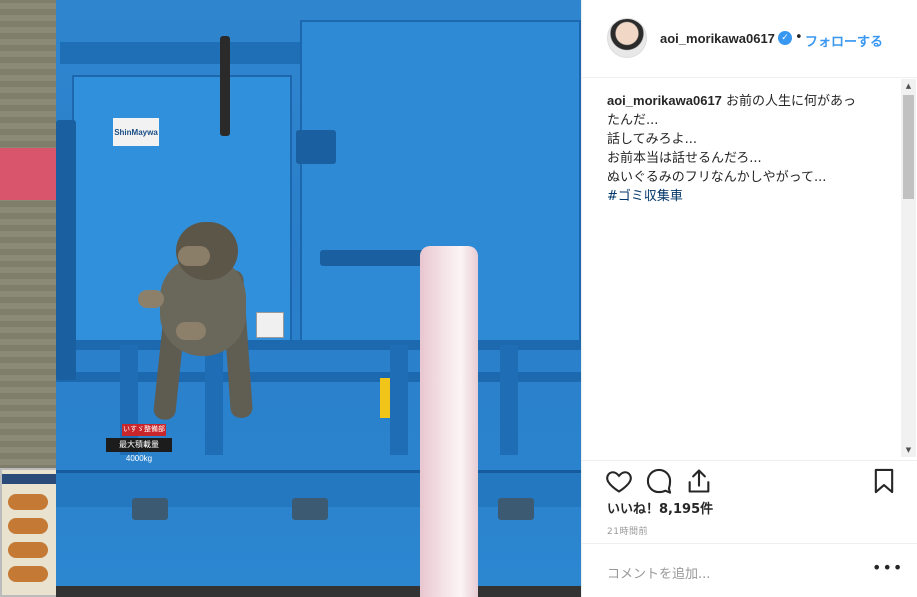 This screenshot has height=597, width=917. What do you see at coordinates (144, 430) in the screenshot?
I see `capacity-plate-header: いすゞ整備部` at bounding box center [144, 430].